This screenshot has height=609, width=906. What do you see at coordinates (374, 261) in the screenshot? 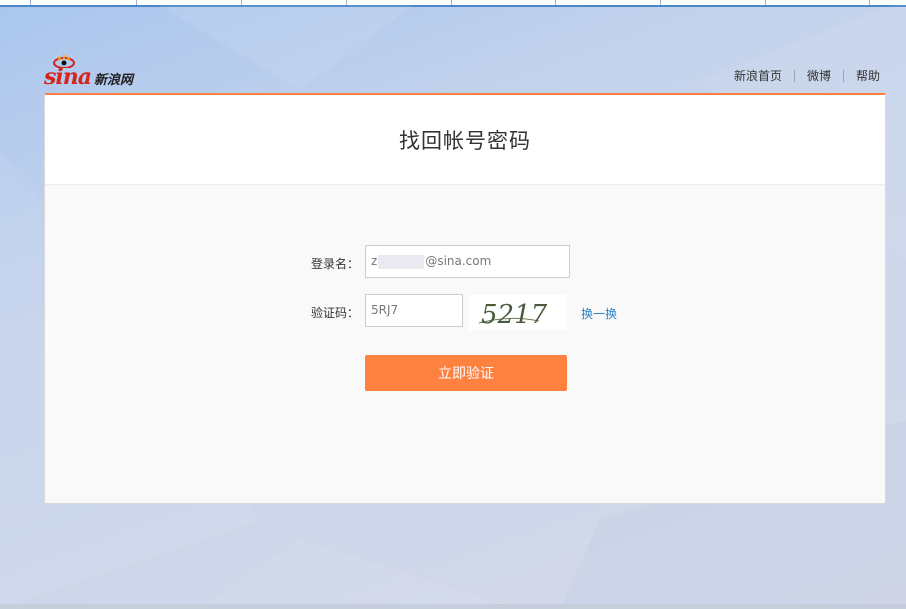
I see `username-prefix: z` at bounding box center [374, 261].